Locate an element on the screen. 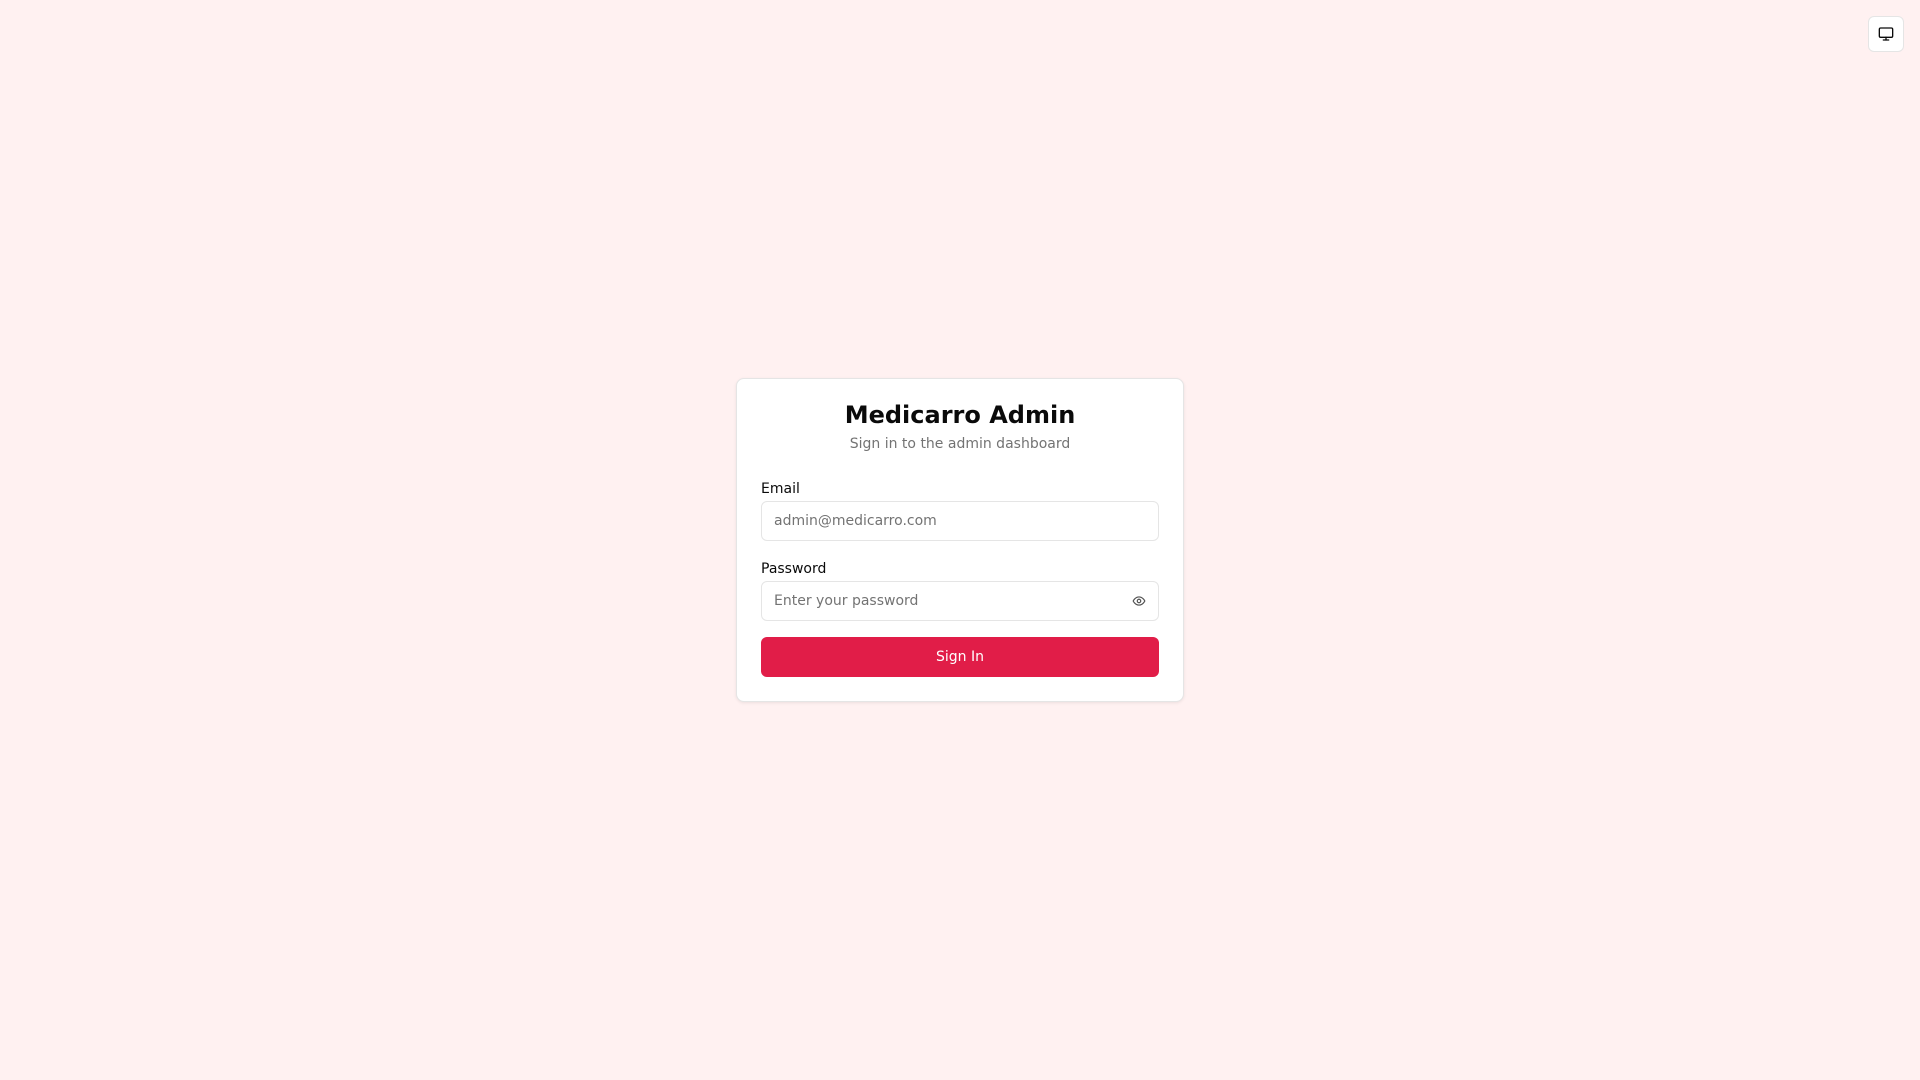  theme-toggle-button is located at coordinates (1886, 34).